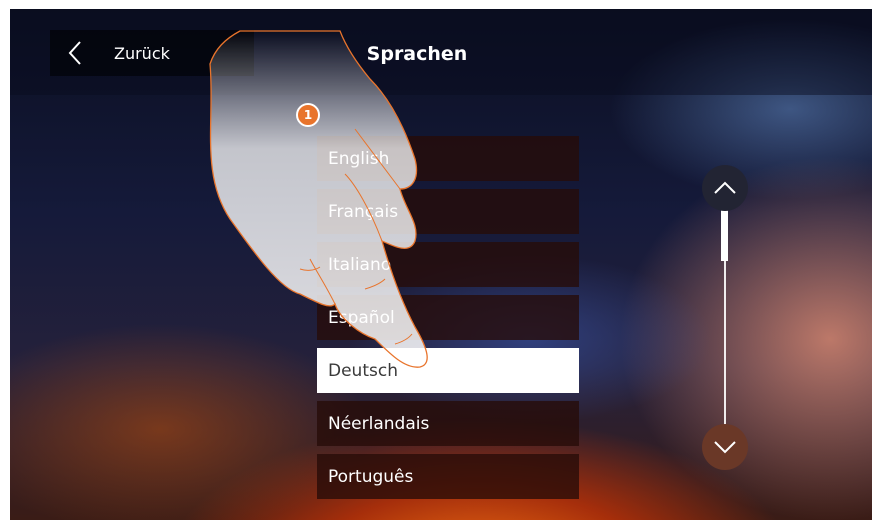 Image resolution: width=883 pixels, height=529 pixels. Describe the element at coordinates (371, 476) in the screenshot. I see `language-label: Português` at that location.